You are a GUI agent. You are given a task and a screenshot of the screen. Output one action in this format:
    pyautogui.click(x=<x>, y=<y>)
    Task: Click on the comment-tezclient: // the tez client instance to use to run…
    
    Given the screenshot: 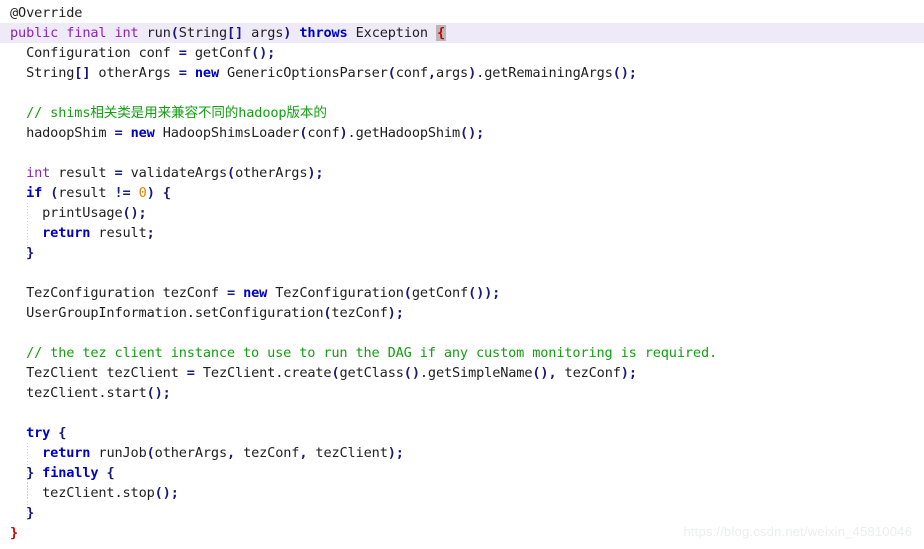 What is the action you would take?
    pyautogui.click(x=372, y=353)
    